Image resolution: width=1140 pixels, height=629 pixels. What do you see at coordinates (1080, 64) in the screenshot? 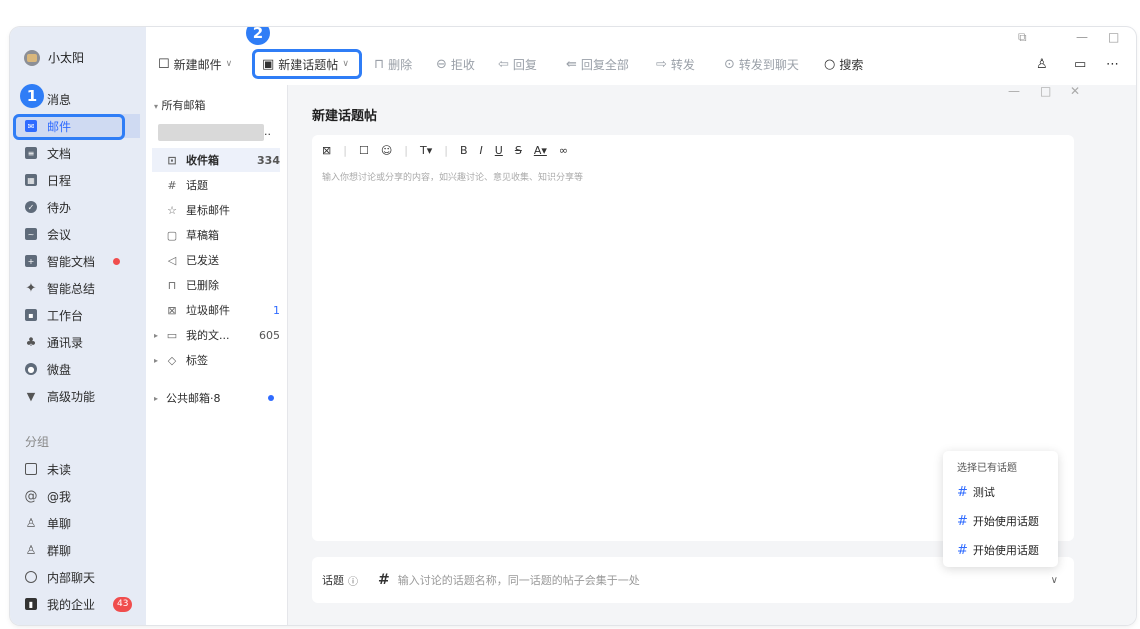
I see `layout-icon: ▭` at bounding box center [1080, 64].